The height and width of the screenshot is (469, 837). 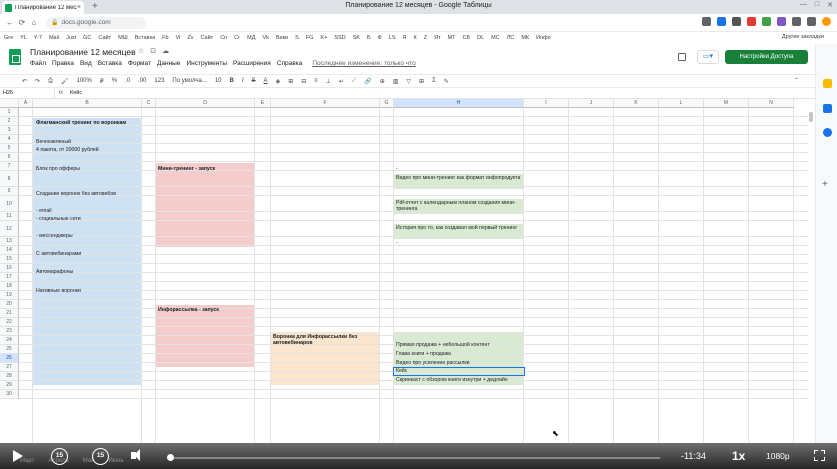 I want to click on bookmark-item: Y-7, so click(x=38, y=38).